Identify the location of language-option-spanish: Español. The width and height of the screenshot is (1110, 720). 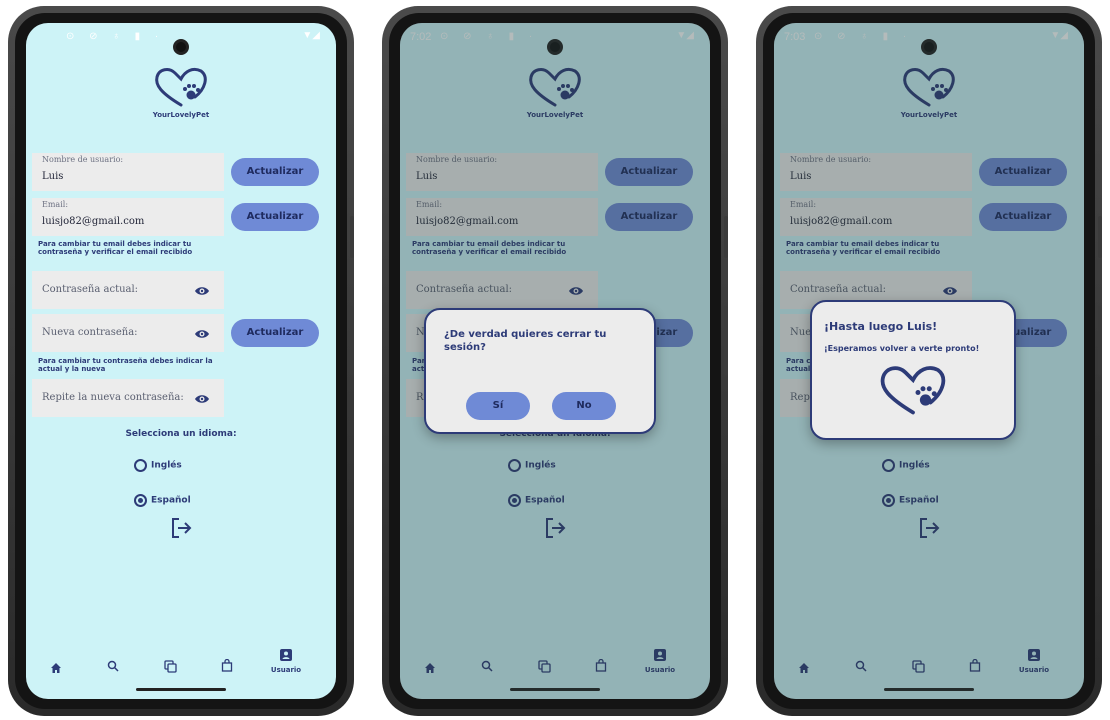
(162, 500).